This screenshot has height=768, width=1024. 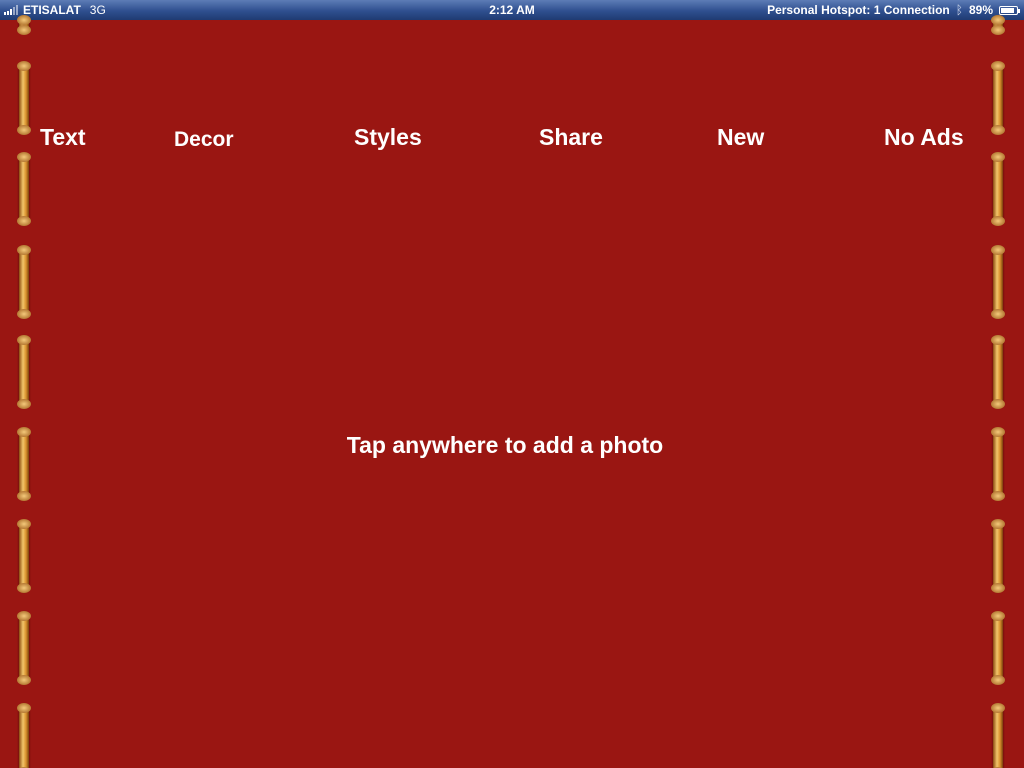 What do you see at coordinates (924, 137) in the screenshot?
I see `no-ads-button: No Ads` at bounding box center [924, 137].